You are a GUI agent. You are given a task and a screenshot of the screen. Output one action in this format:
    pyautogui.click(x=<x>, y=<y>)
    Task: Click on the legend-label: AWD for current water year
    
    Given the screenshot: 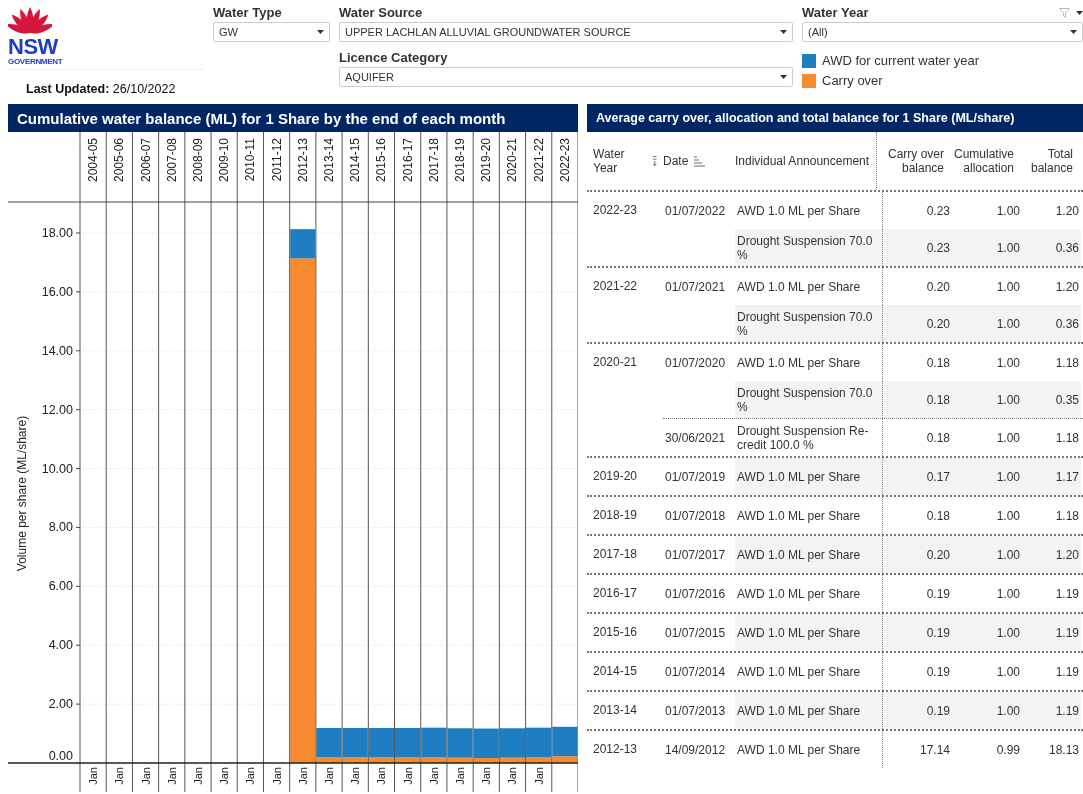 What is the action you would take?
    pyautogui.click(x=900, y=60)
    